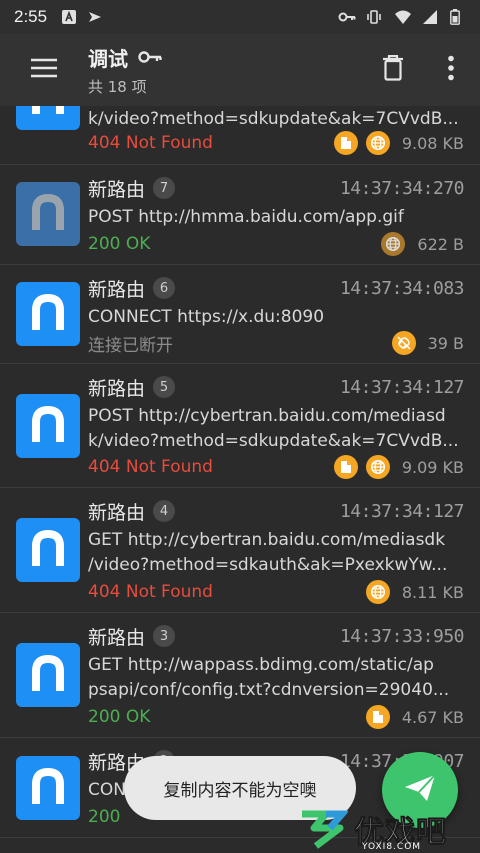 This screenshot has height=853, width=480. I want to click on vibrate-icon, so click(374, 17).